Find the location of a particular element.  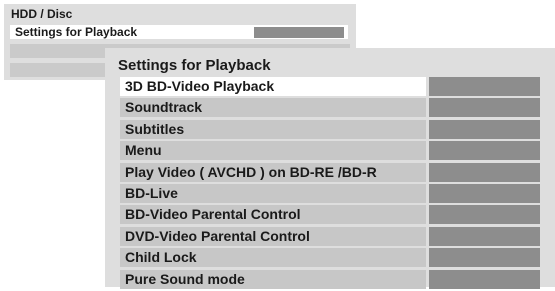

menu-item-3d-bd-video-playback: 3D BD-Video Playback is located at coordinates (330, 86).